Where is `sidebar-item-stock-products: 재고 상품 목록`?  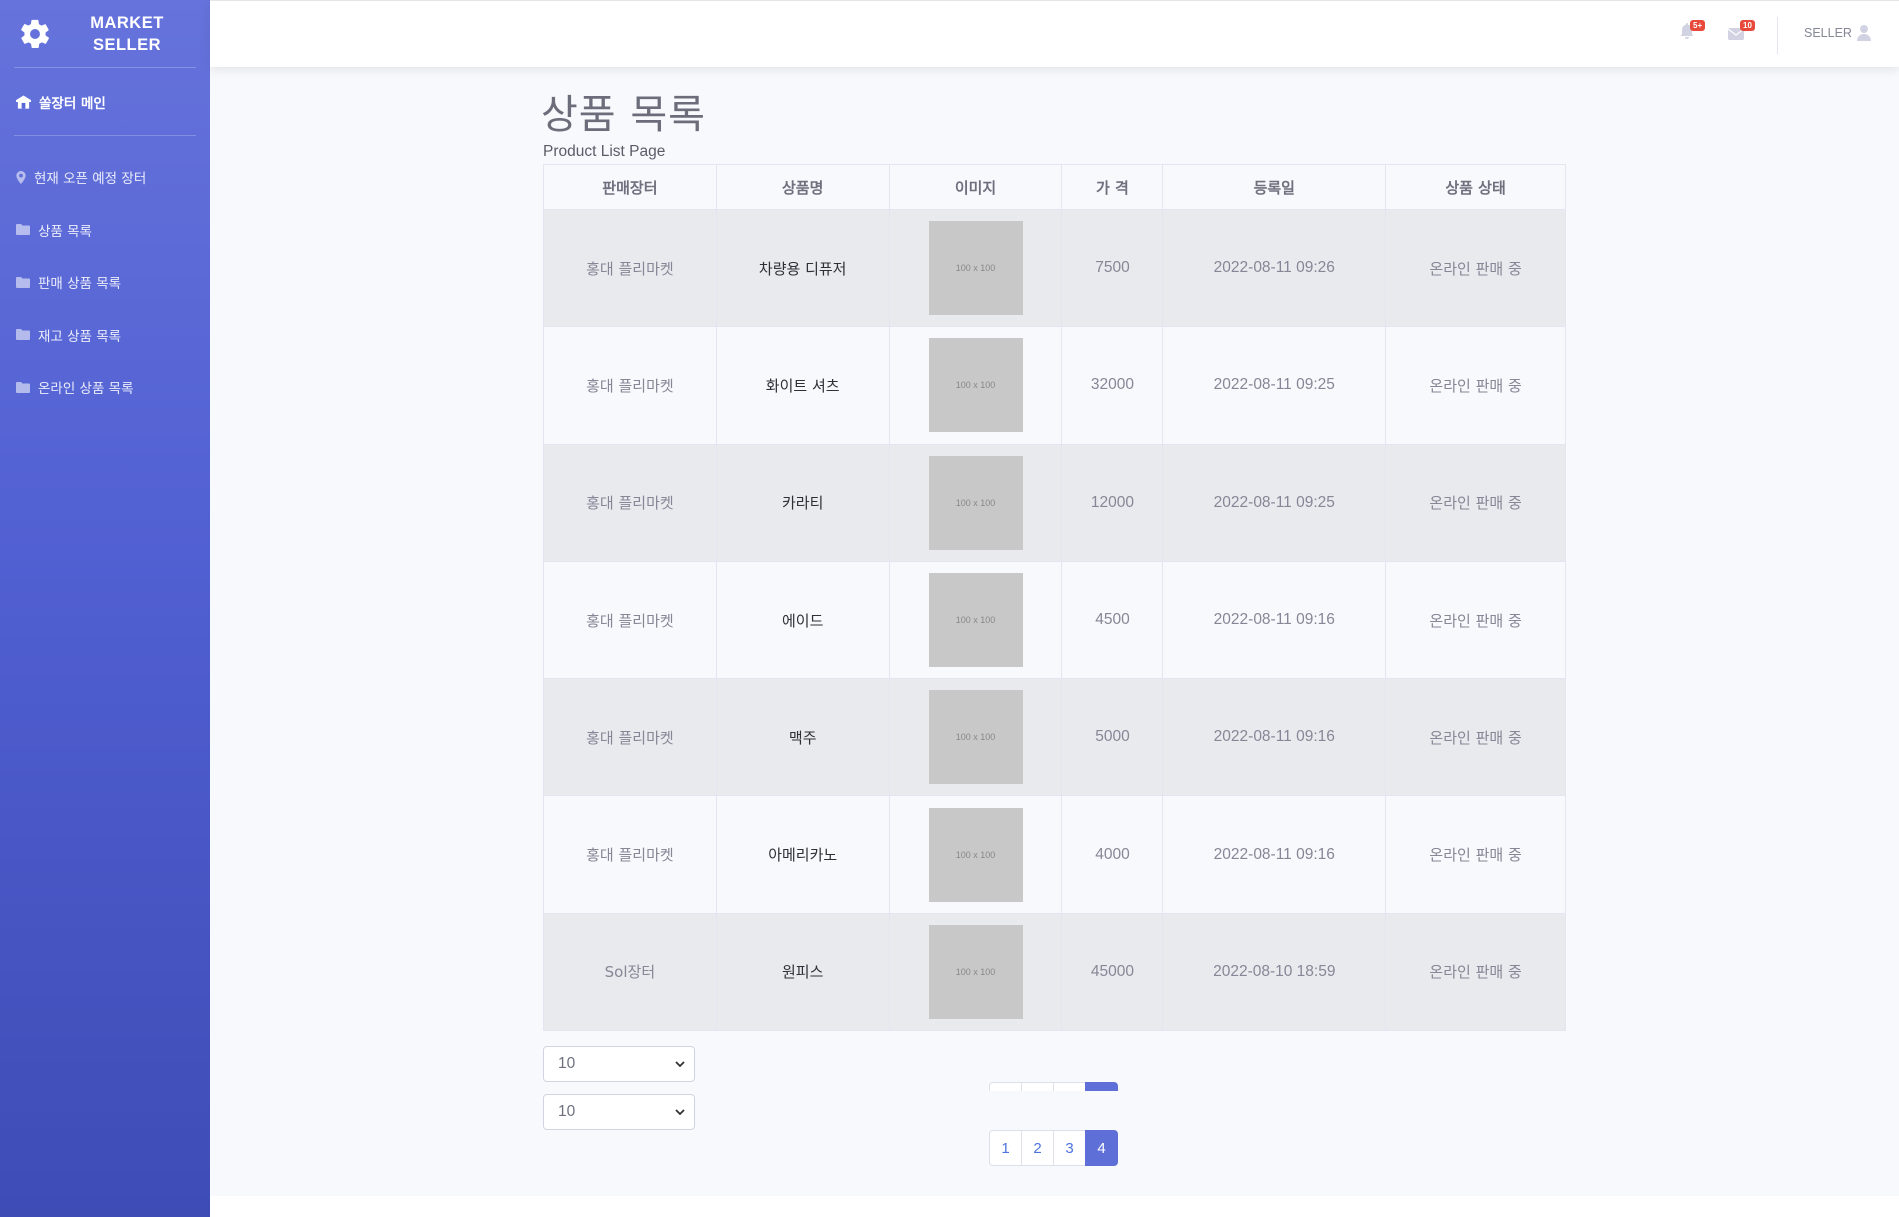 sidebar-item-stock-products: 재고 상품 목록 is located at coordinates (105, 335).